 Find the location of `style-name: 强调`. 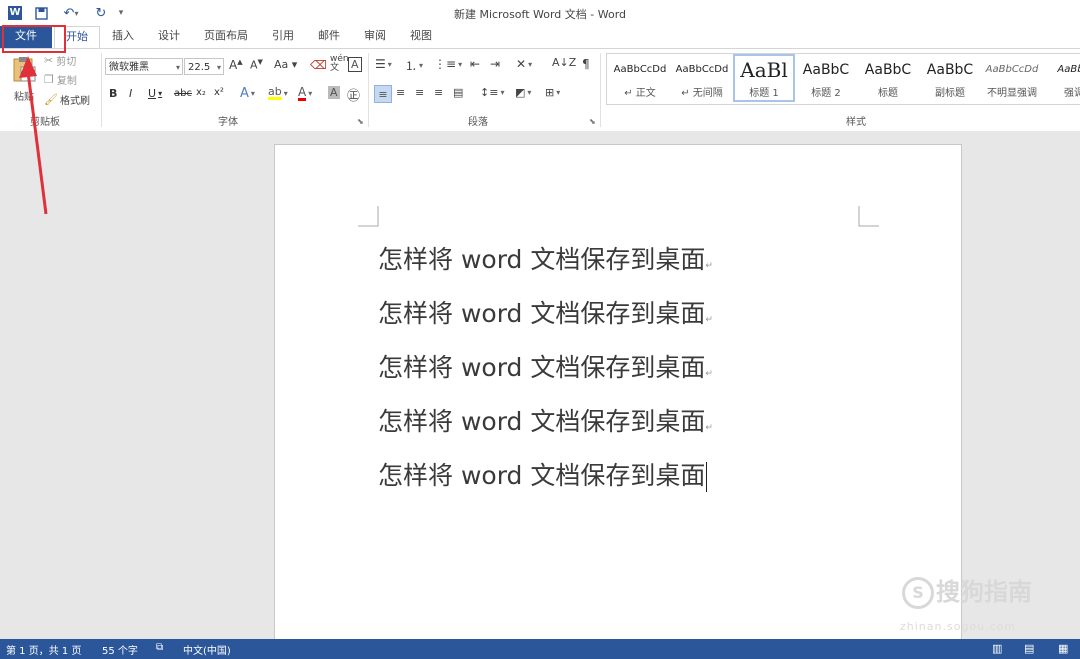

style-name: 强调 is located at coordinates (1072, 93).